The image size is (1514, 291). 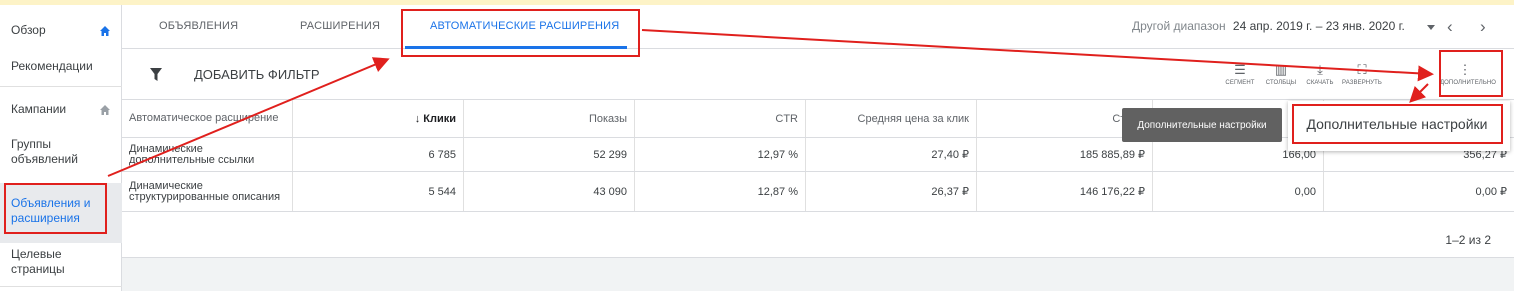 What do you see at coordinates (720, 118) in the screenshot?
I see `column-header-ctr: CTR` at bounding box center [720, 118].